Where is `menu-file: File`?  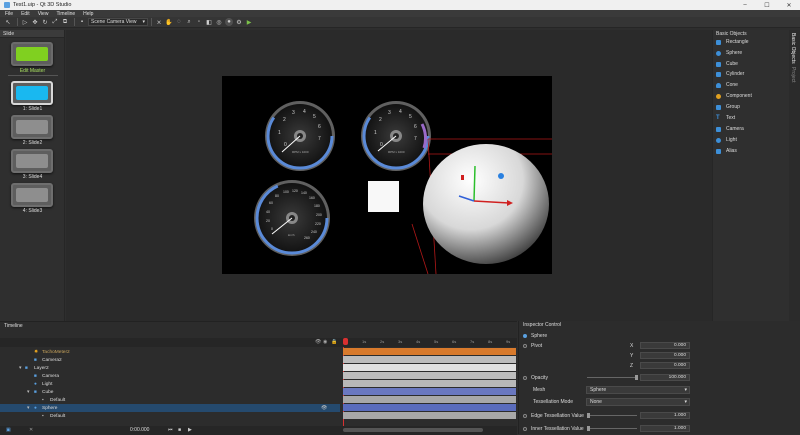 menu-file: File is located at coordinates (9, 14).